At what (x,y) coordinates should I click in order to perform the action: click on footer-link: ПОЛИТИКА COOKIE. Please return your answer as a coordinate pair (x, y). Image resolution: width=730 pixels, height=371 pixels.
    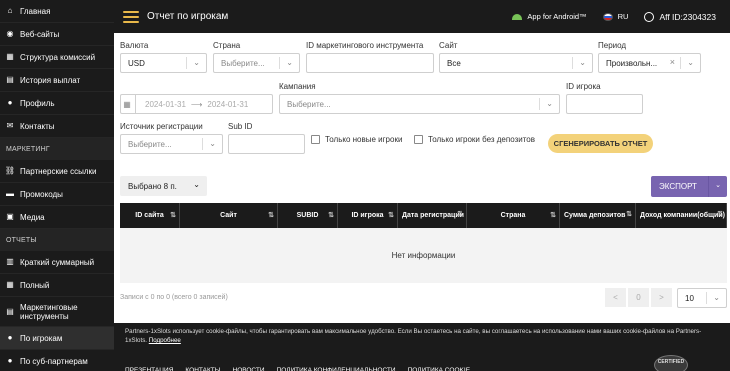
    Looking at the image, I should click on (439, 369).